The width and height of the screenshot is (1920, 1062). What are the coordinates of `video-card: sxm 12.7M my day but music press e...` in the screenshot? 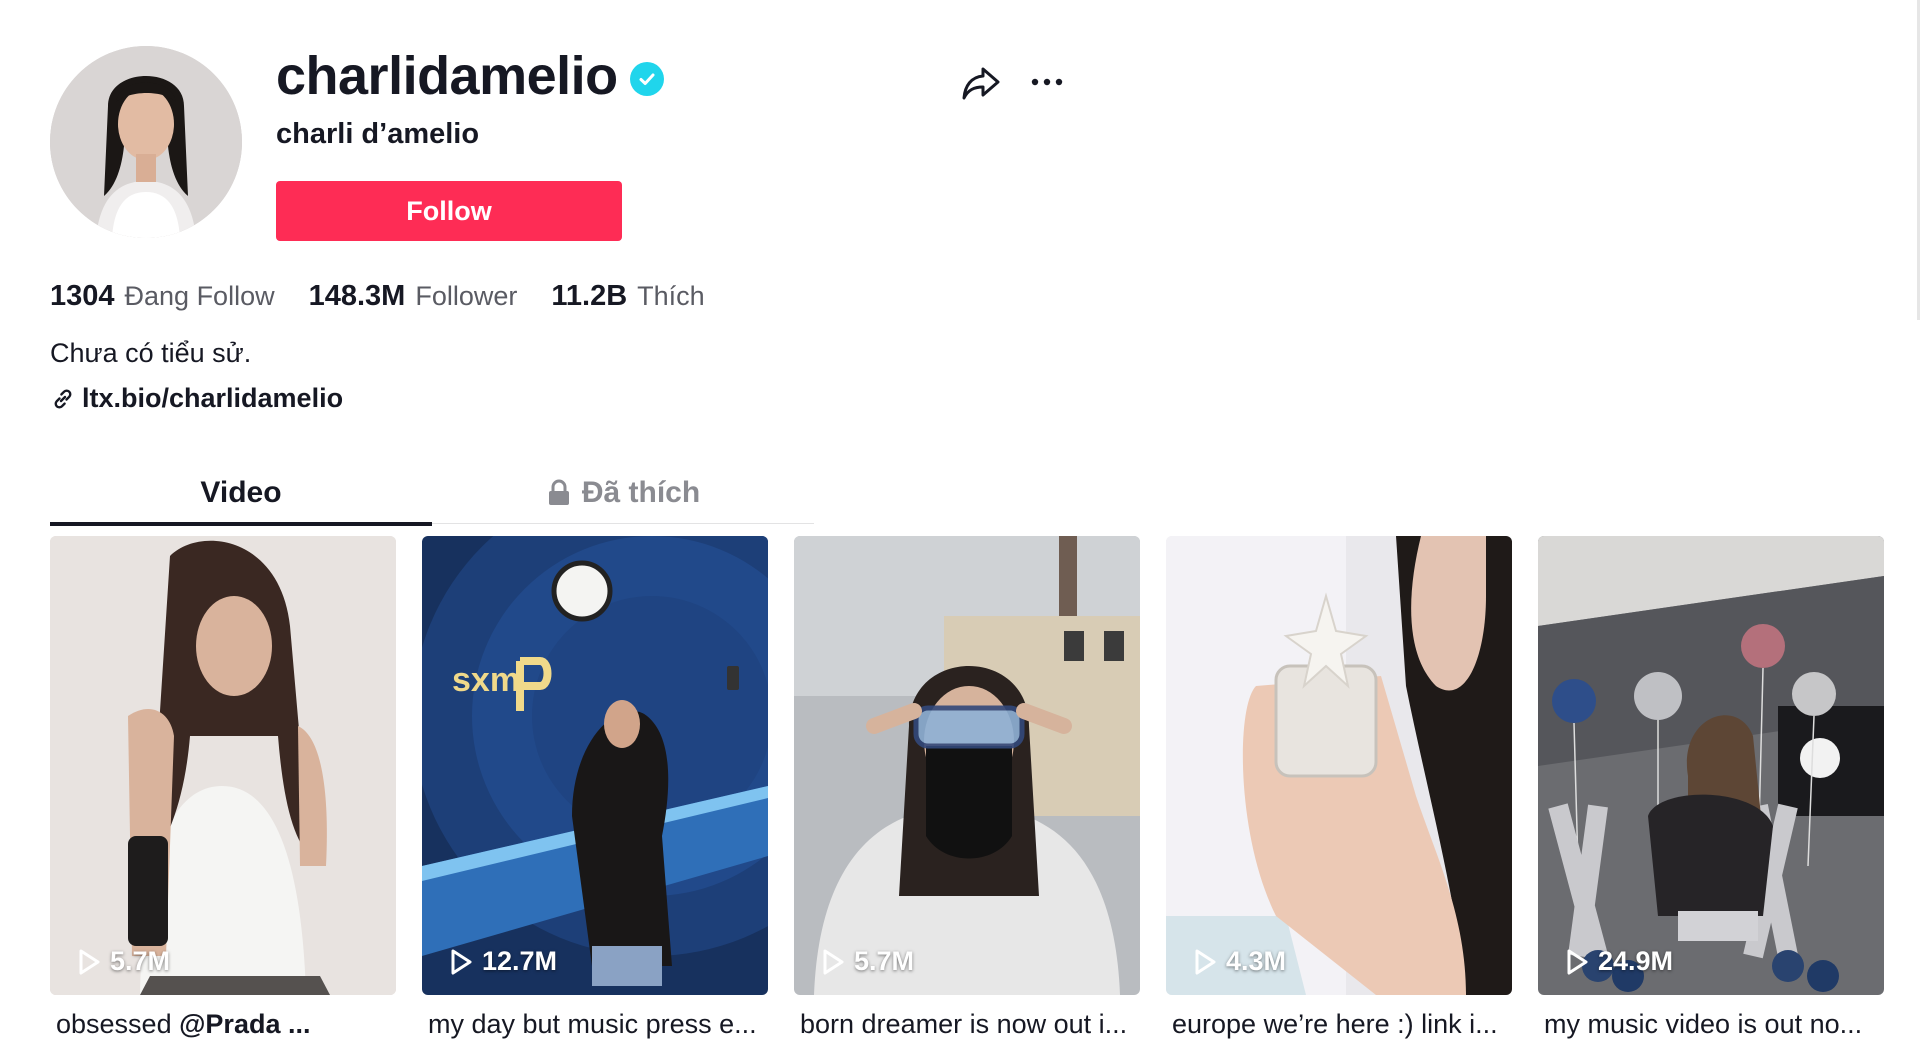 It's located at (595, 788).